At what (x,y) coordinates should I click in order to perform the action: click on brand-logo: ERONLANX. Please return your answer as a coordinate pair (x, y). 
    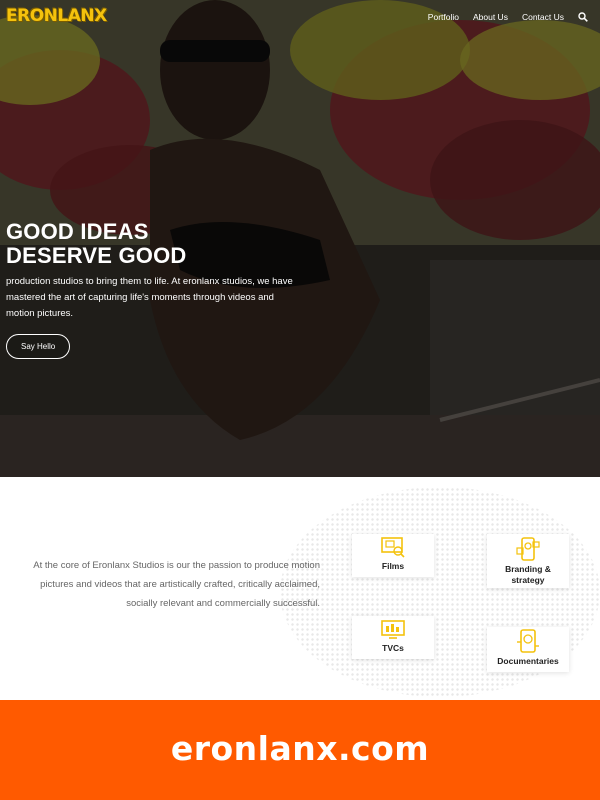
    Looking at the image, I should click on (56, 16).